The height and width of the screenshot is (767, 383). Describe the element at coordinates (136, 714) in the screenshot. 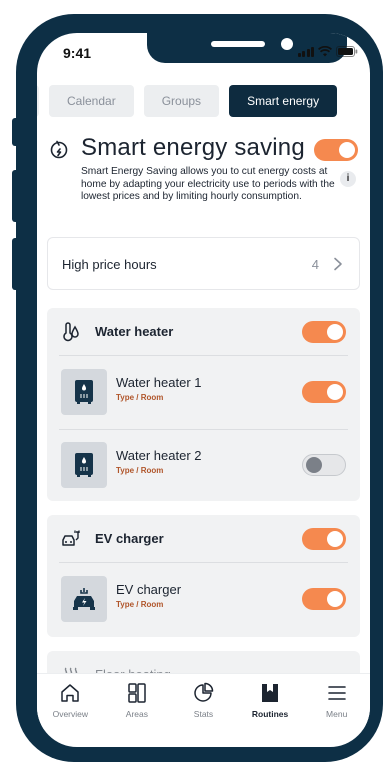

I see `nav-label: Areas` at that location.